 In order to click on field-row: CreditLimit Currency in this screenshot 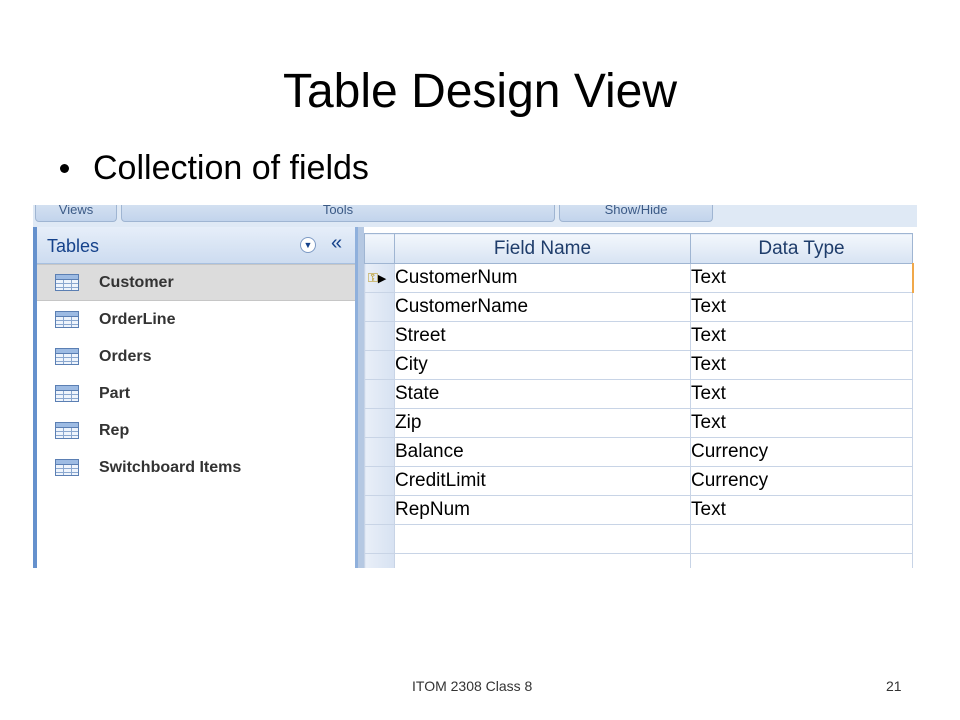, I will do `click(638, 481)`.